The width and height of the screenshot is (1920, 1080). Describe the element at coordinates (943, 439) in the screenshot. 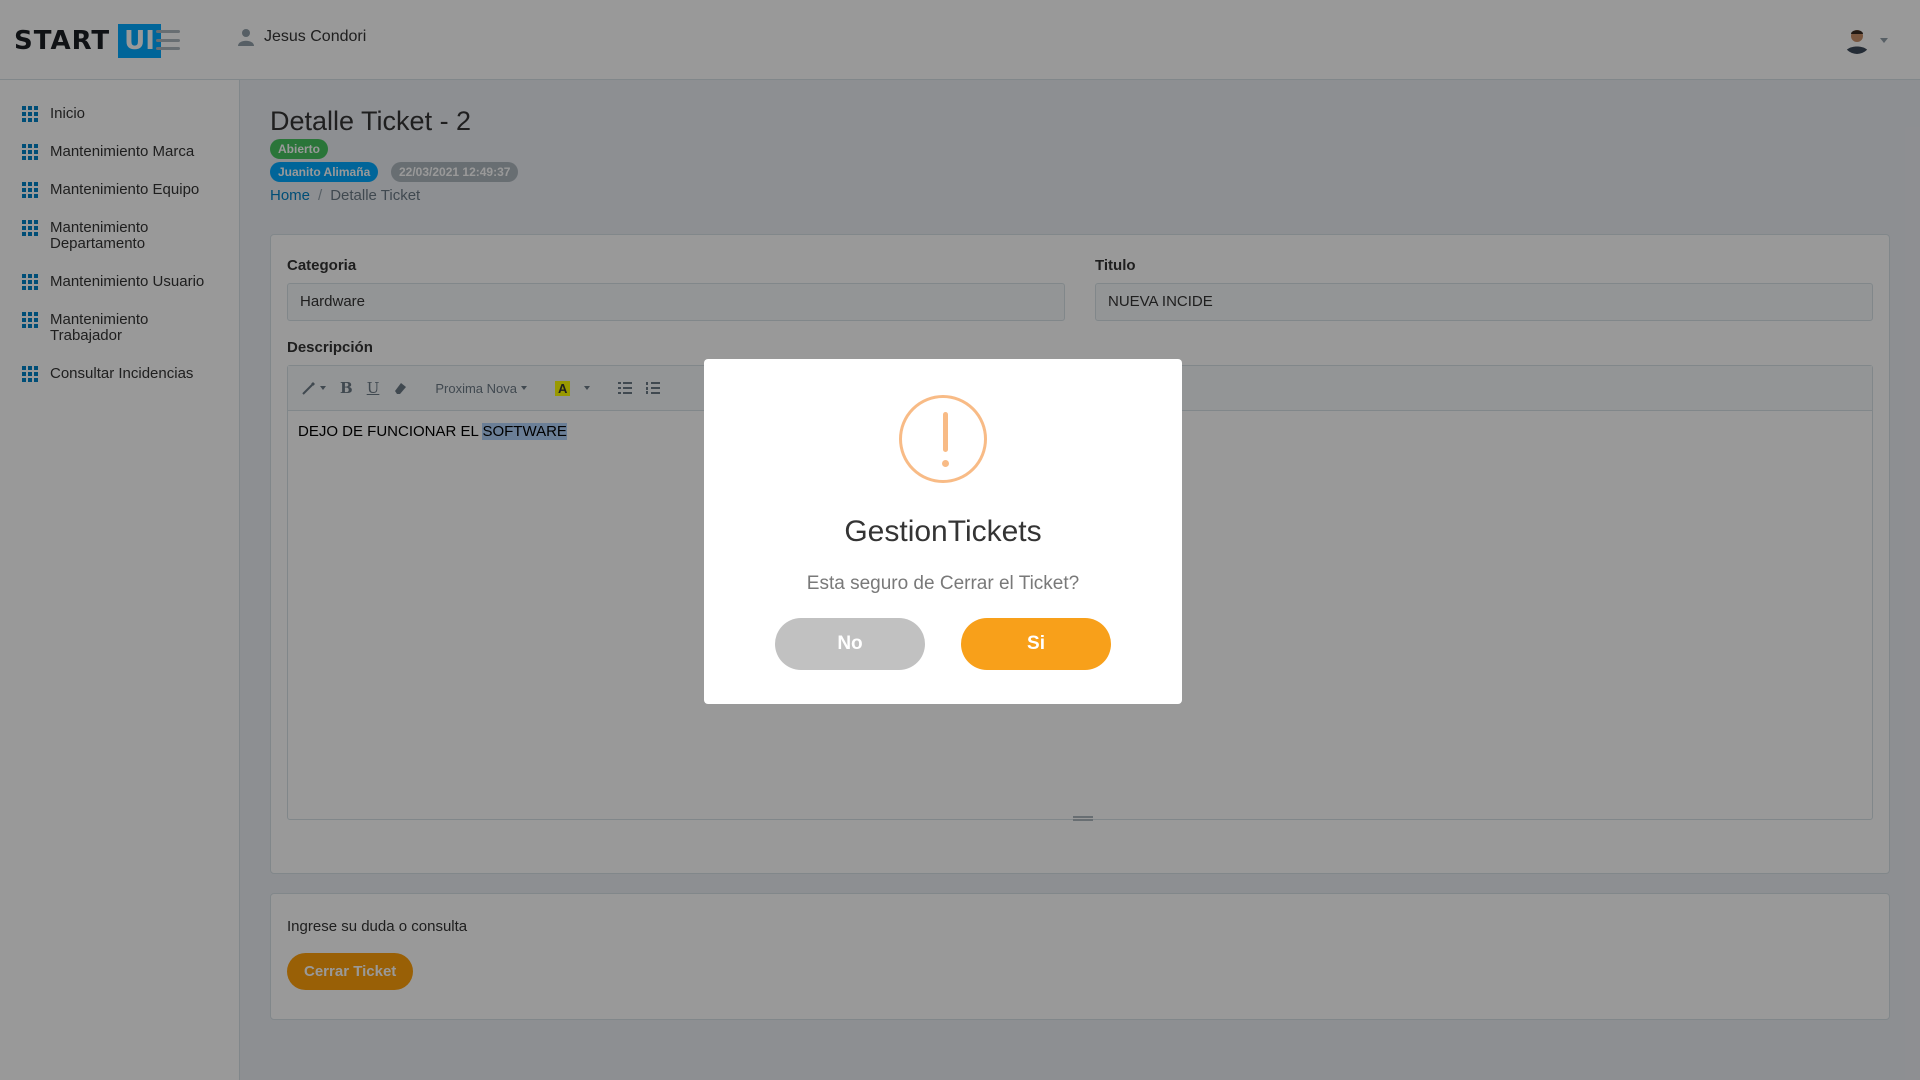

I see `warning-icon` at that location.